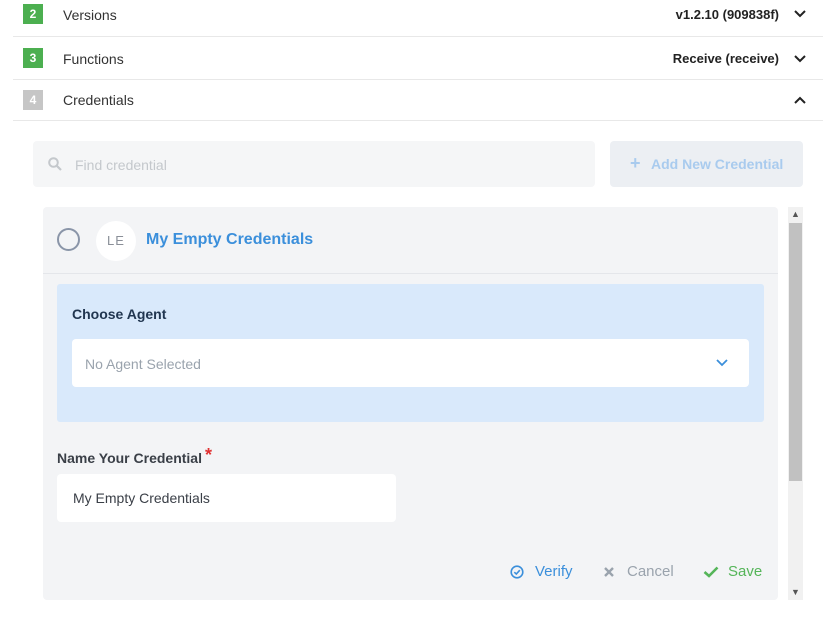  I want to click on step-number-badge: 2, so click(33, 14).